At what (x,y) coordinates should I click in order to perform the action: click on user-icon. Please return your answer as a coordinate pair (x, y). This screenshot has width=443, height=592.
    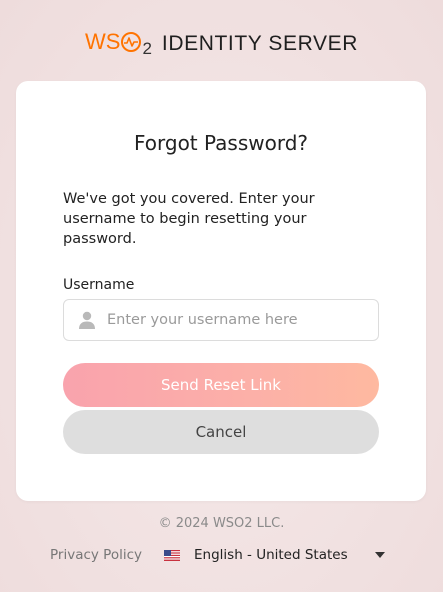
    Looking at the image, I should click on (87, 320).